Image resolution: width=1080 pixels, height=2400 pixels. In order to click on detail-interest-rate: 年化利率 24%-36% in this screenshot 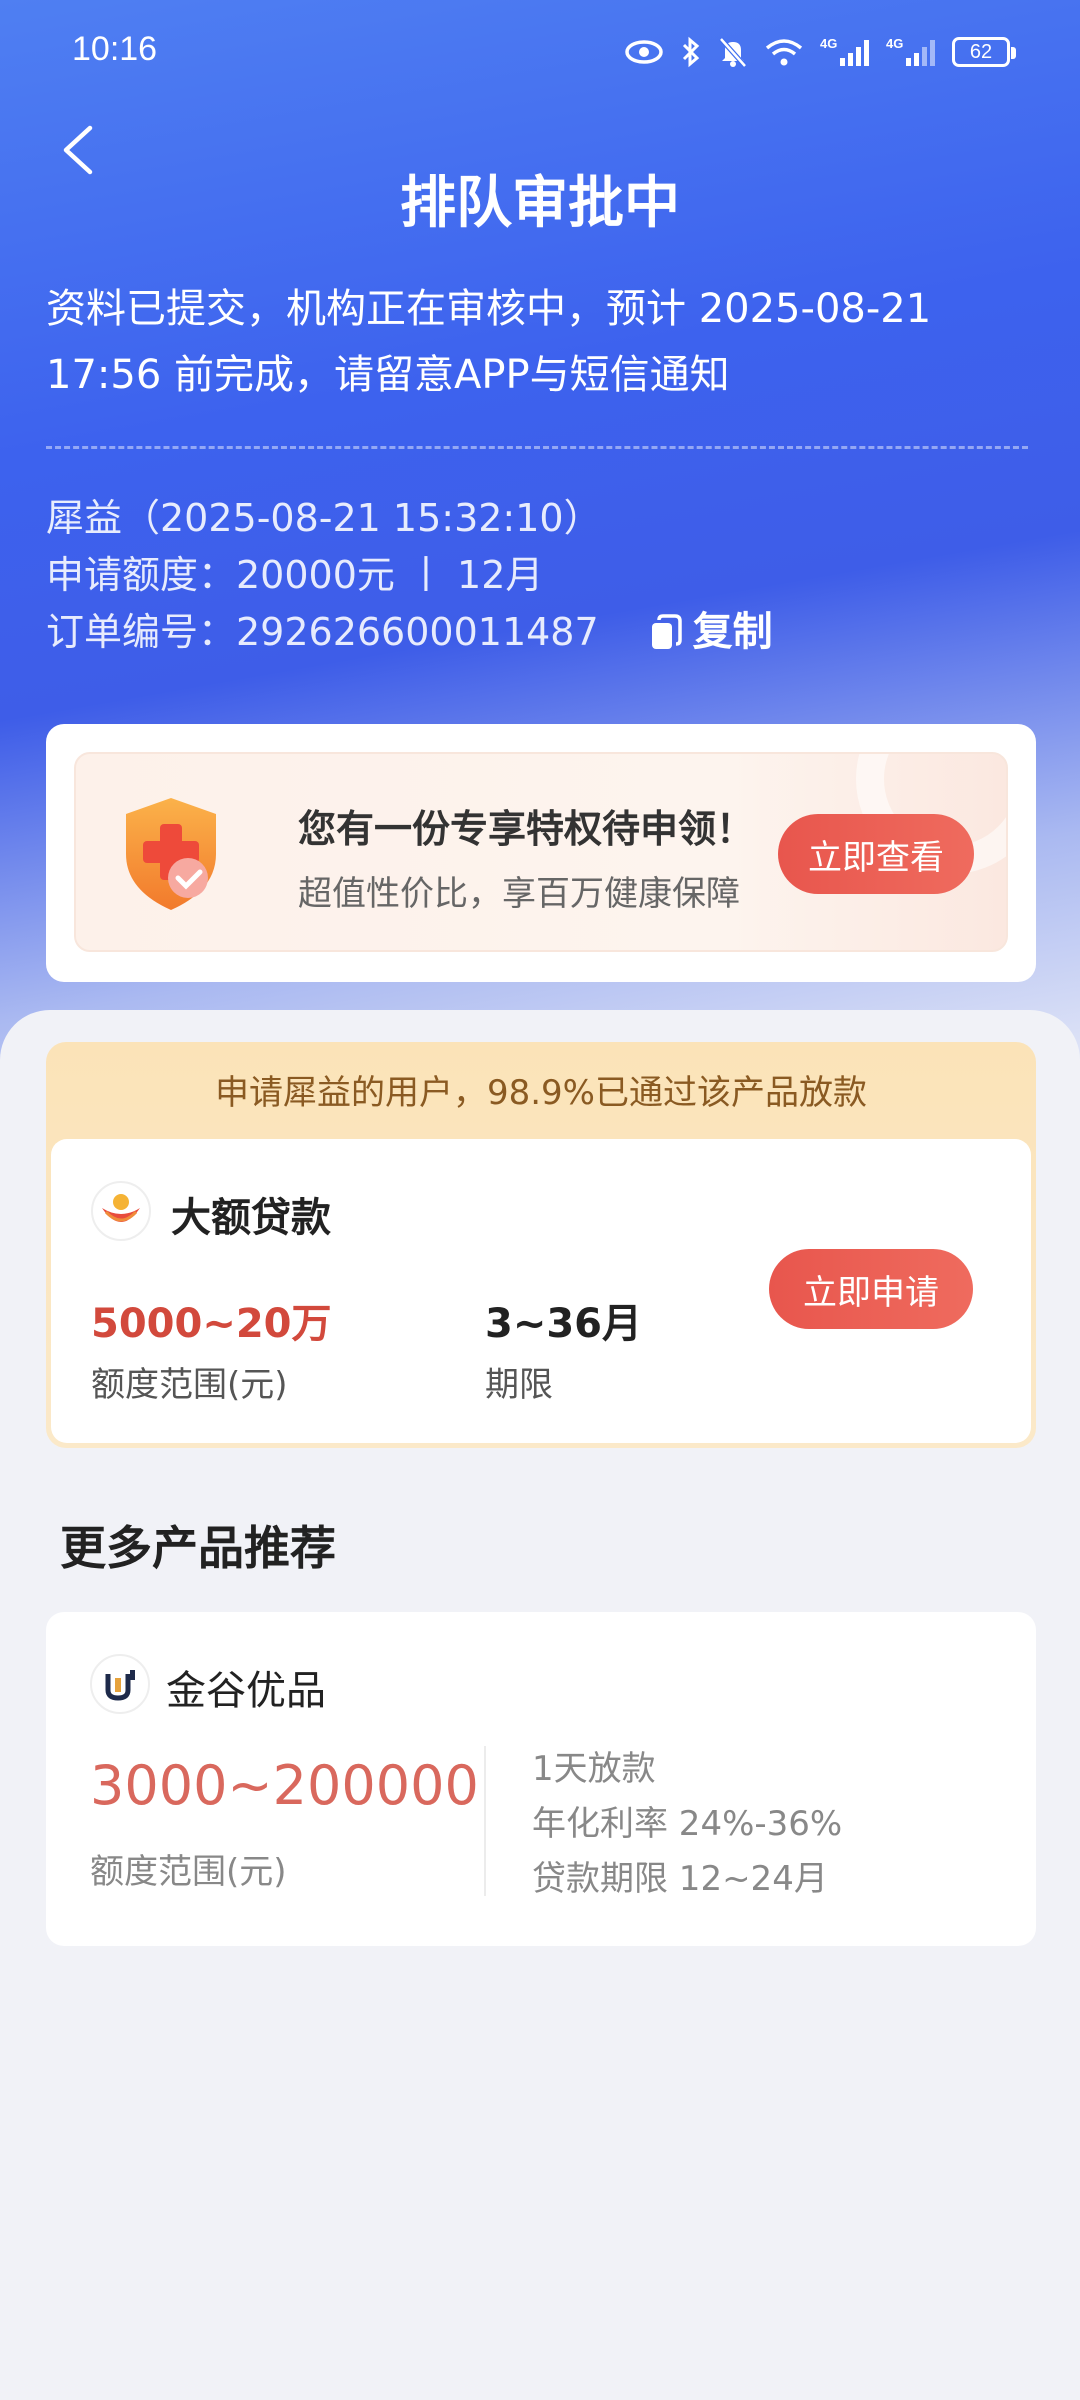, I will do `click(687, 1824)`.